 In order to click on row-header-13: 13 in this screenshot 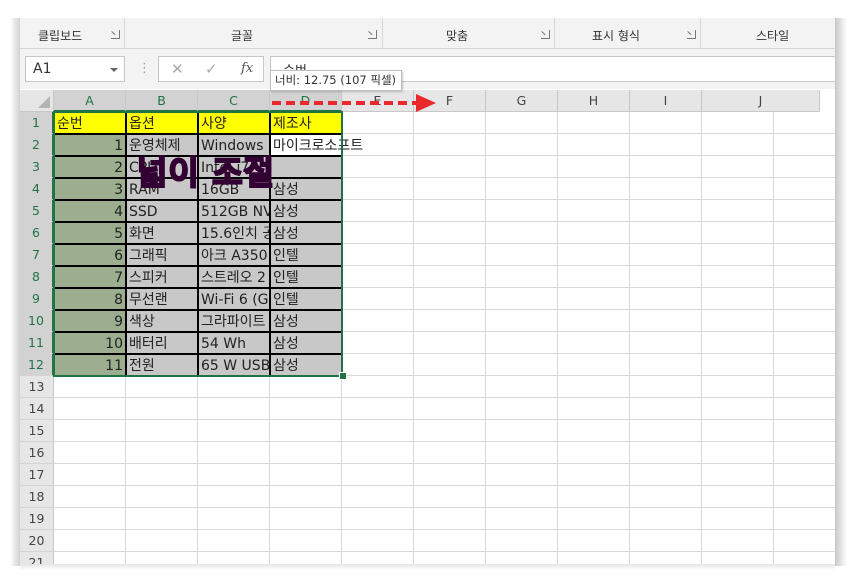, I will do `click(37, 387)`.